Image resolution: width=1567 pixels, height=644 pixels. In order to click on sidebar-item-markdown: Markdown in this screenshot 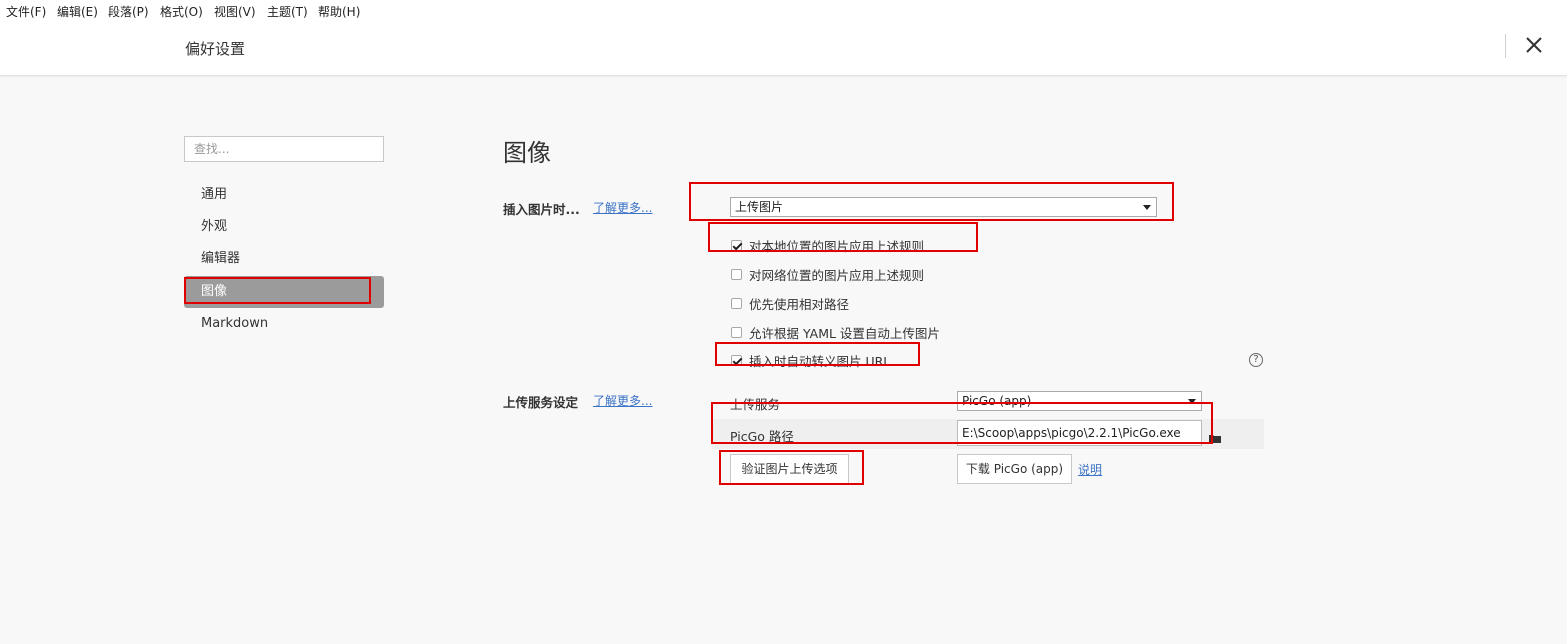, I will do `click(284, 324)`.